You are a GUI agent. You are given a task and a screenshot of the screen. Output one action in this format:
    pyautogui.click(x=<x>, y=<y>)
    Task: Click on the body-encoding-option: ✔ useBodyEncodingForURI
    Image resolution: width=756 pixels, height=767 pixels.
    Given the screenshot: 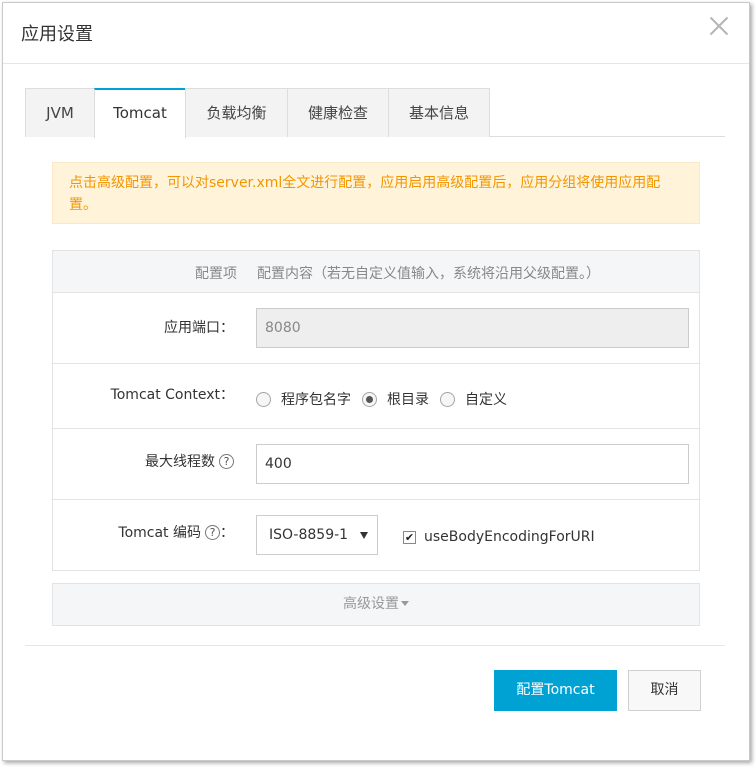 What is the action you would take?
    pyautogui.click(x=499, y=537)
    